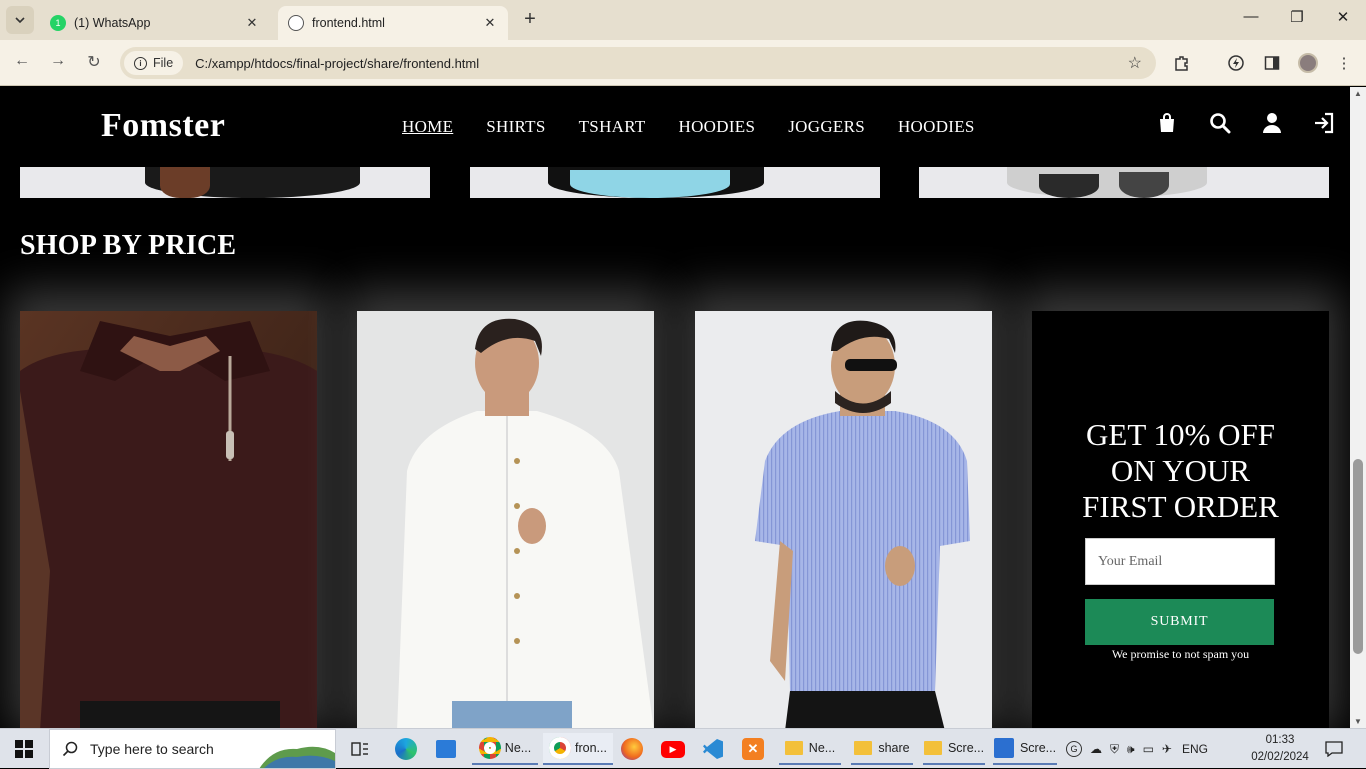 The image size is (1366, 769). I want to click on menu-kebab-icon: ⋮, so click(1344, 63).